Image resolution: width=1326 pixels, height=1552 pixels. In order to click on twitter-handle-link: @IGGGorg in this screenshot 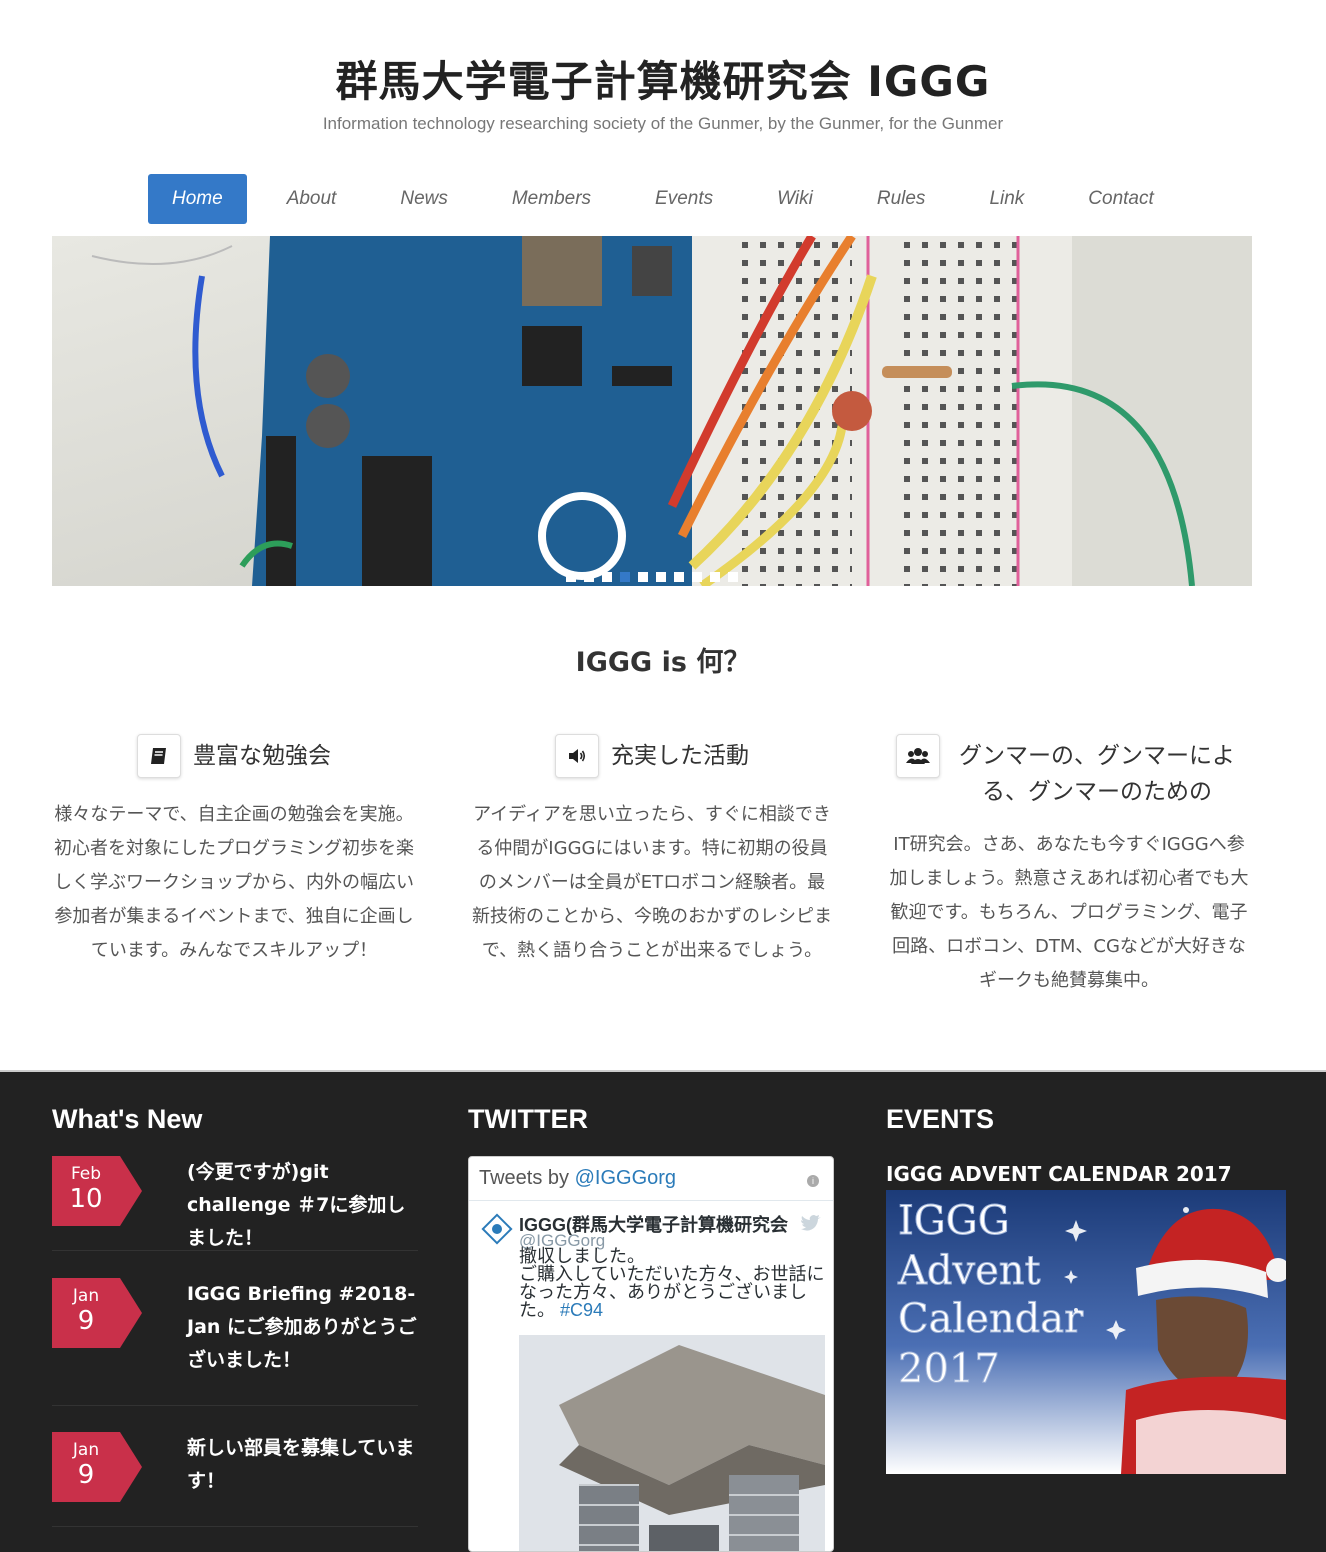, I will do `click(625, 1178)`.